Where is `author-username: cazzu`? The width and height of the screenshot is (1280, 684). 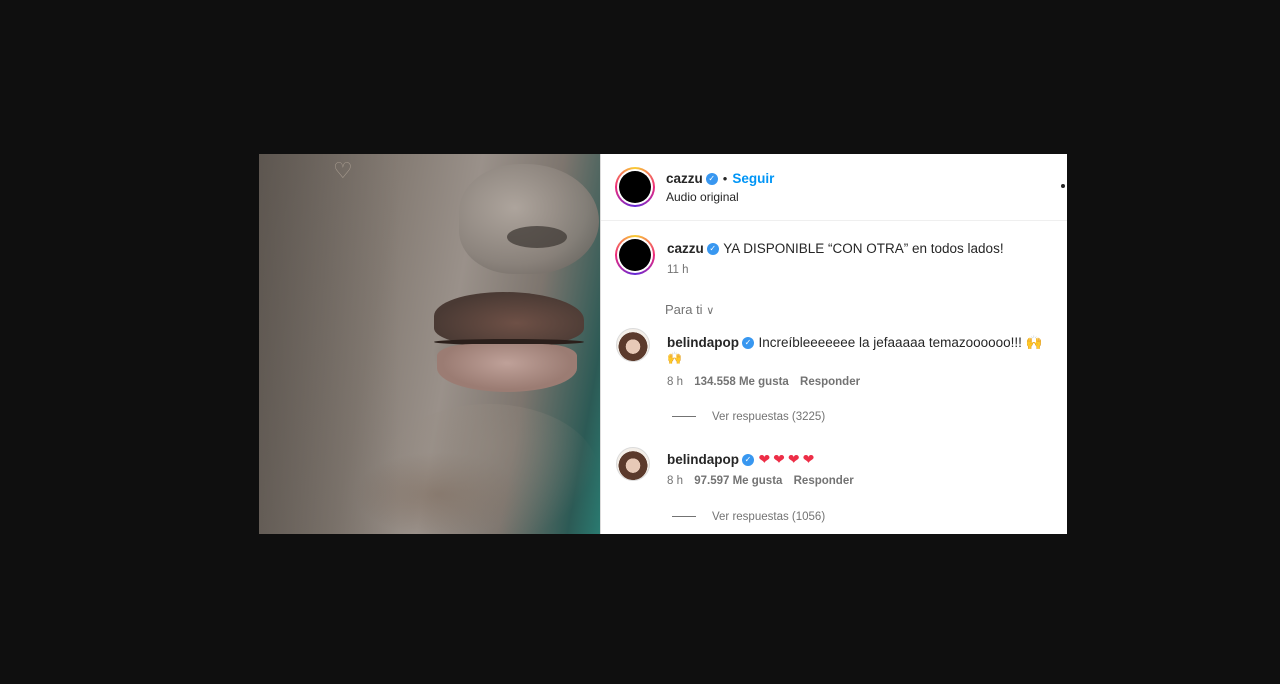
author-username: cazzu is located at coordinates (684, 178).